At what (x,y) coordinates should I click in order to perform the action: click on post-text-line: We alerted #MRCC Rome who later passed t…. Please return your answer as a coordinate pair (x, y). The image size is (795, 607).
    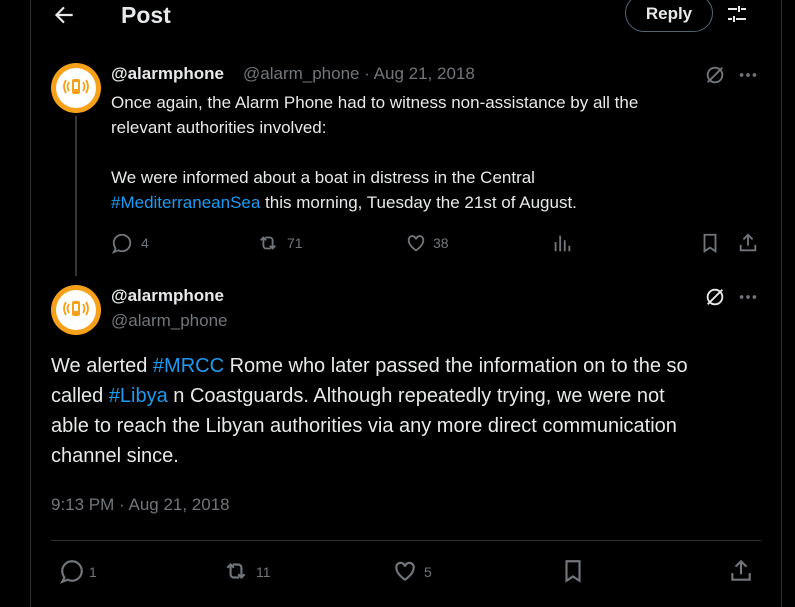
    Looking at the image, I should click on (369, 366).